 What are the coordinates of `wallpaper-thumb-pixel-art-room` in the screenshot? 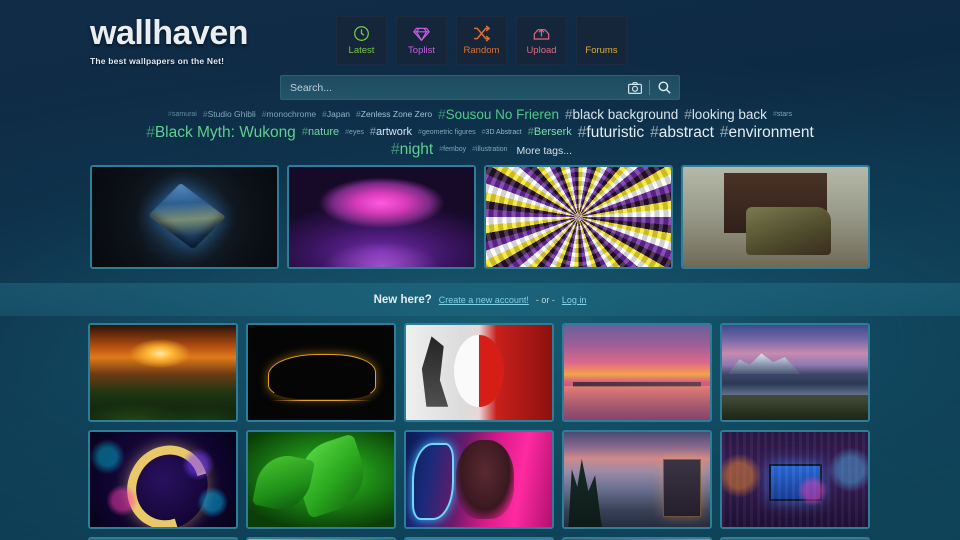 It's located at (795, 479).